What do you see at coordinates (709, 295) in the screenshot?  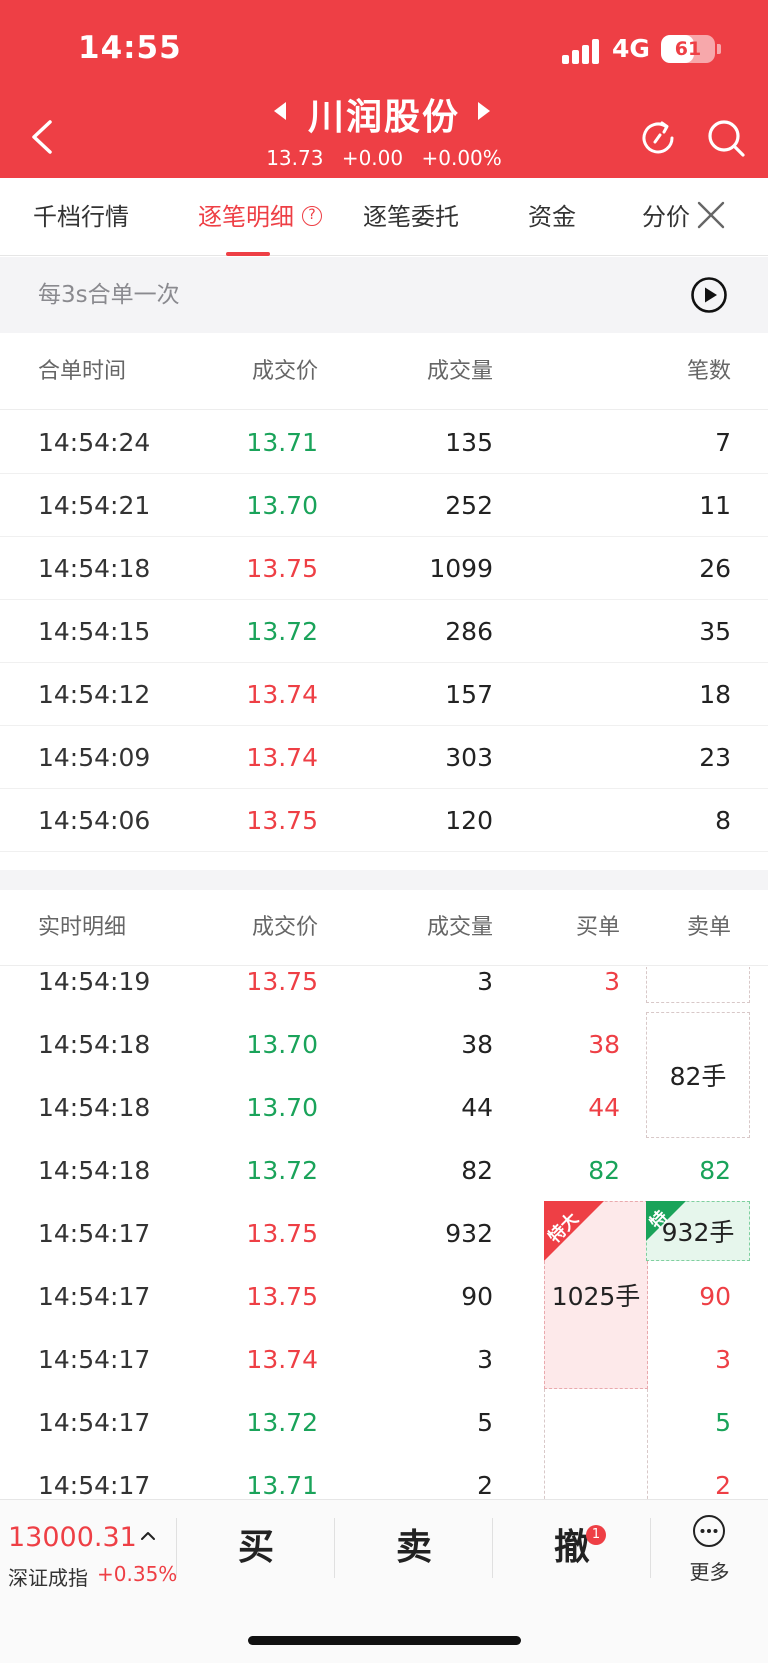 I see `play-button` at bounding box center [709, 295].